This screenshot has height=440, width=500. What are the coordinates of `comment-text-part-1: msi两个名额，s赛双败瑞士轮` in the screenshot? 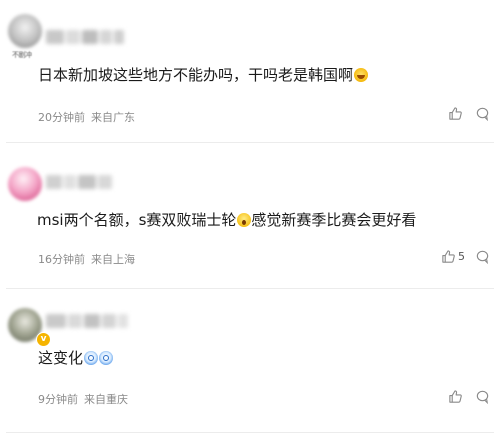 It's located at (137, 220).